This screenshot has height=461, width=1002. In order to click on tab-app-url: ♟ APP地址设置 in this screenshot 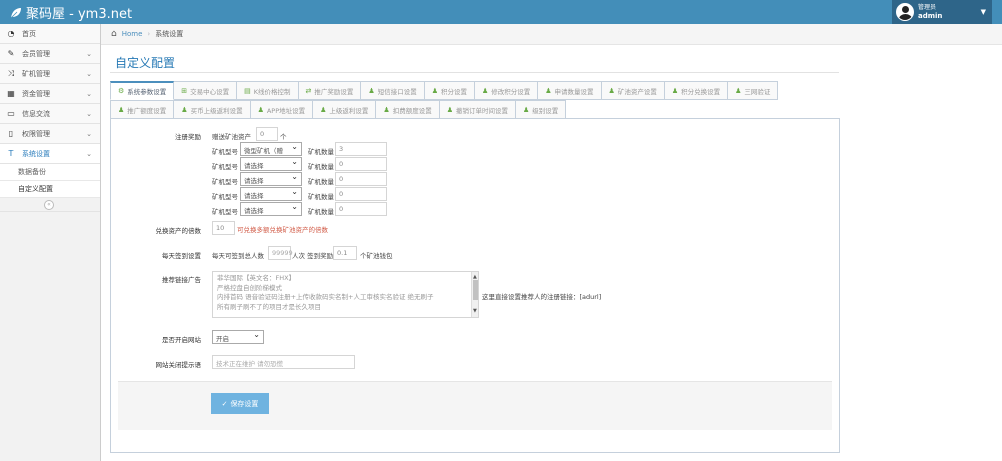, I will do `click(282, 109)`.